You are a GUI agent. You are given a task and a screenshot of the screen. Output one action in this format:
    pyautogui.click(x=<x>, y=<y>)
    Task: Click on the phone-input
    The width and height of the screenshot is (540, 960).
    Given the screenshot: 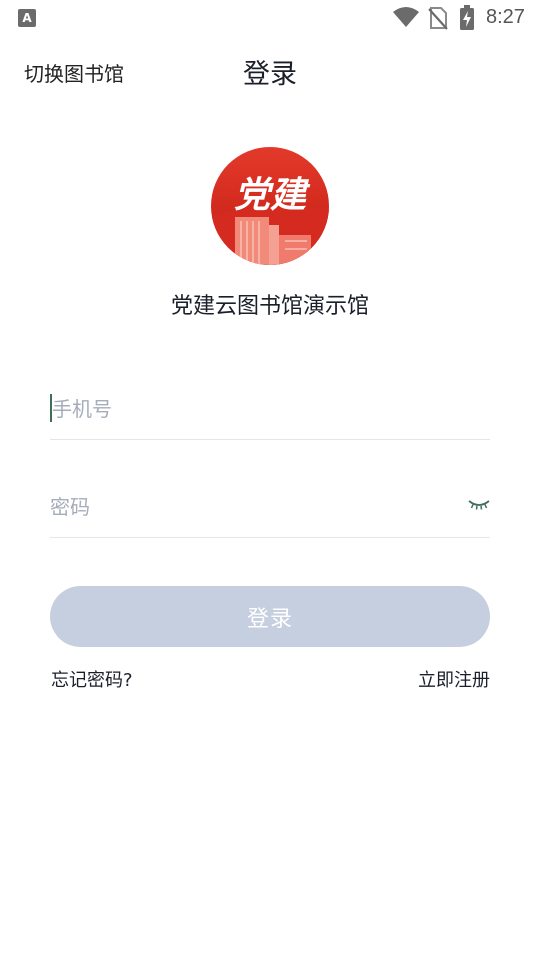 What is the action you would take?
    pyautogui.click(x=255, y=409)
    